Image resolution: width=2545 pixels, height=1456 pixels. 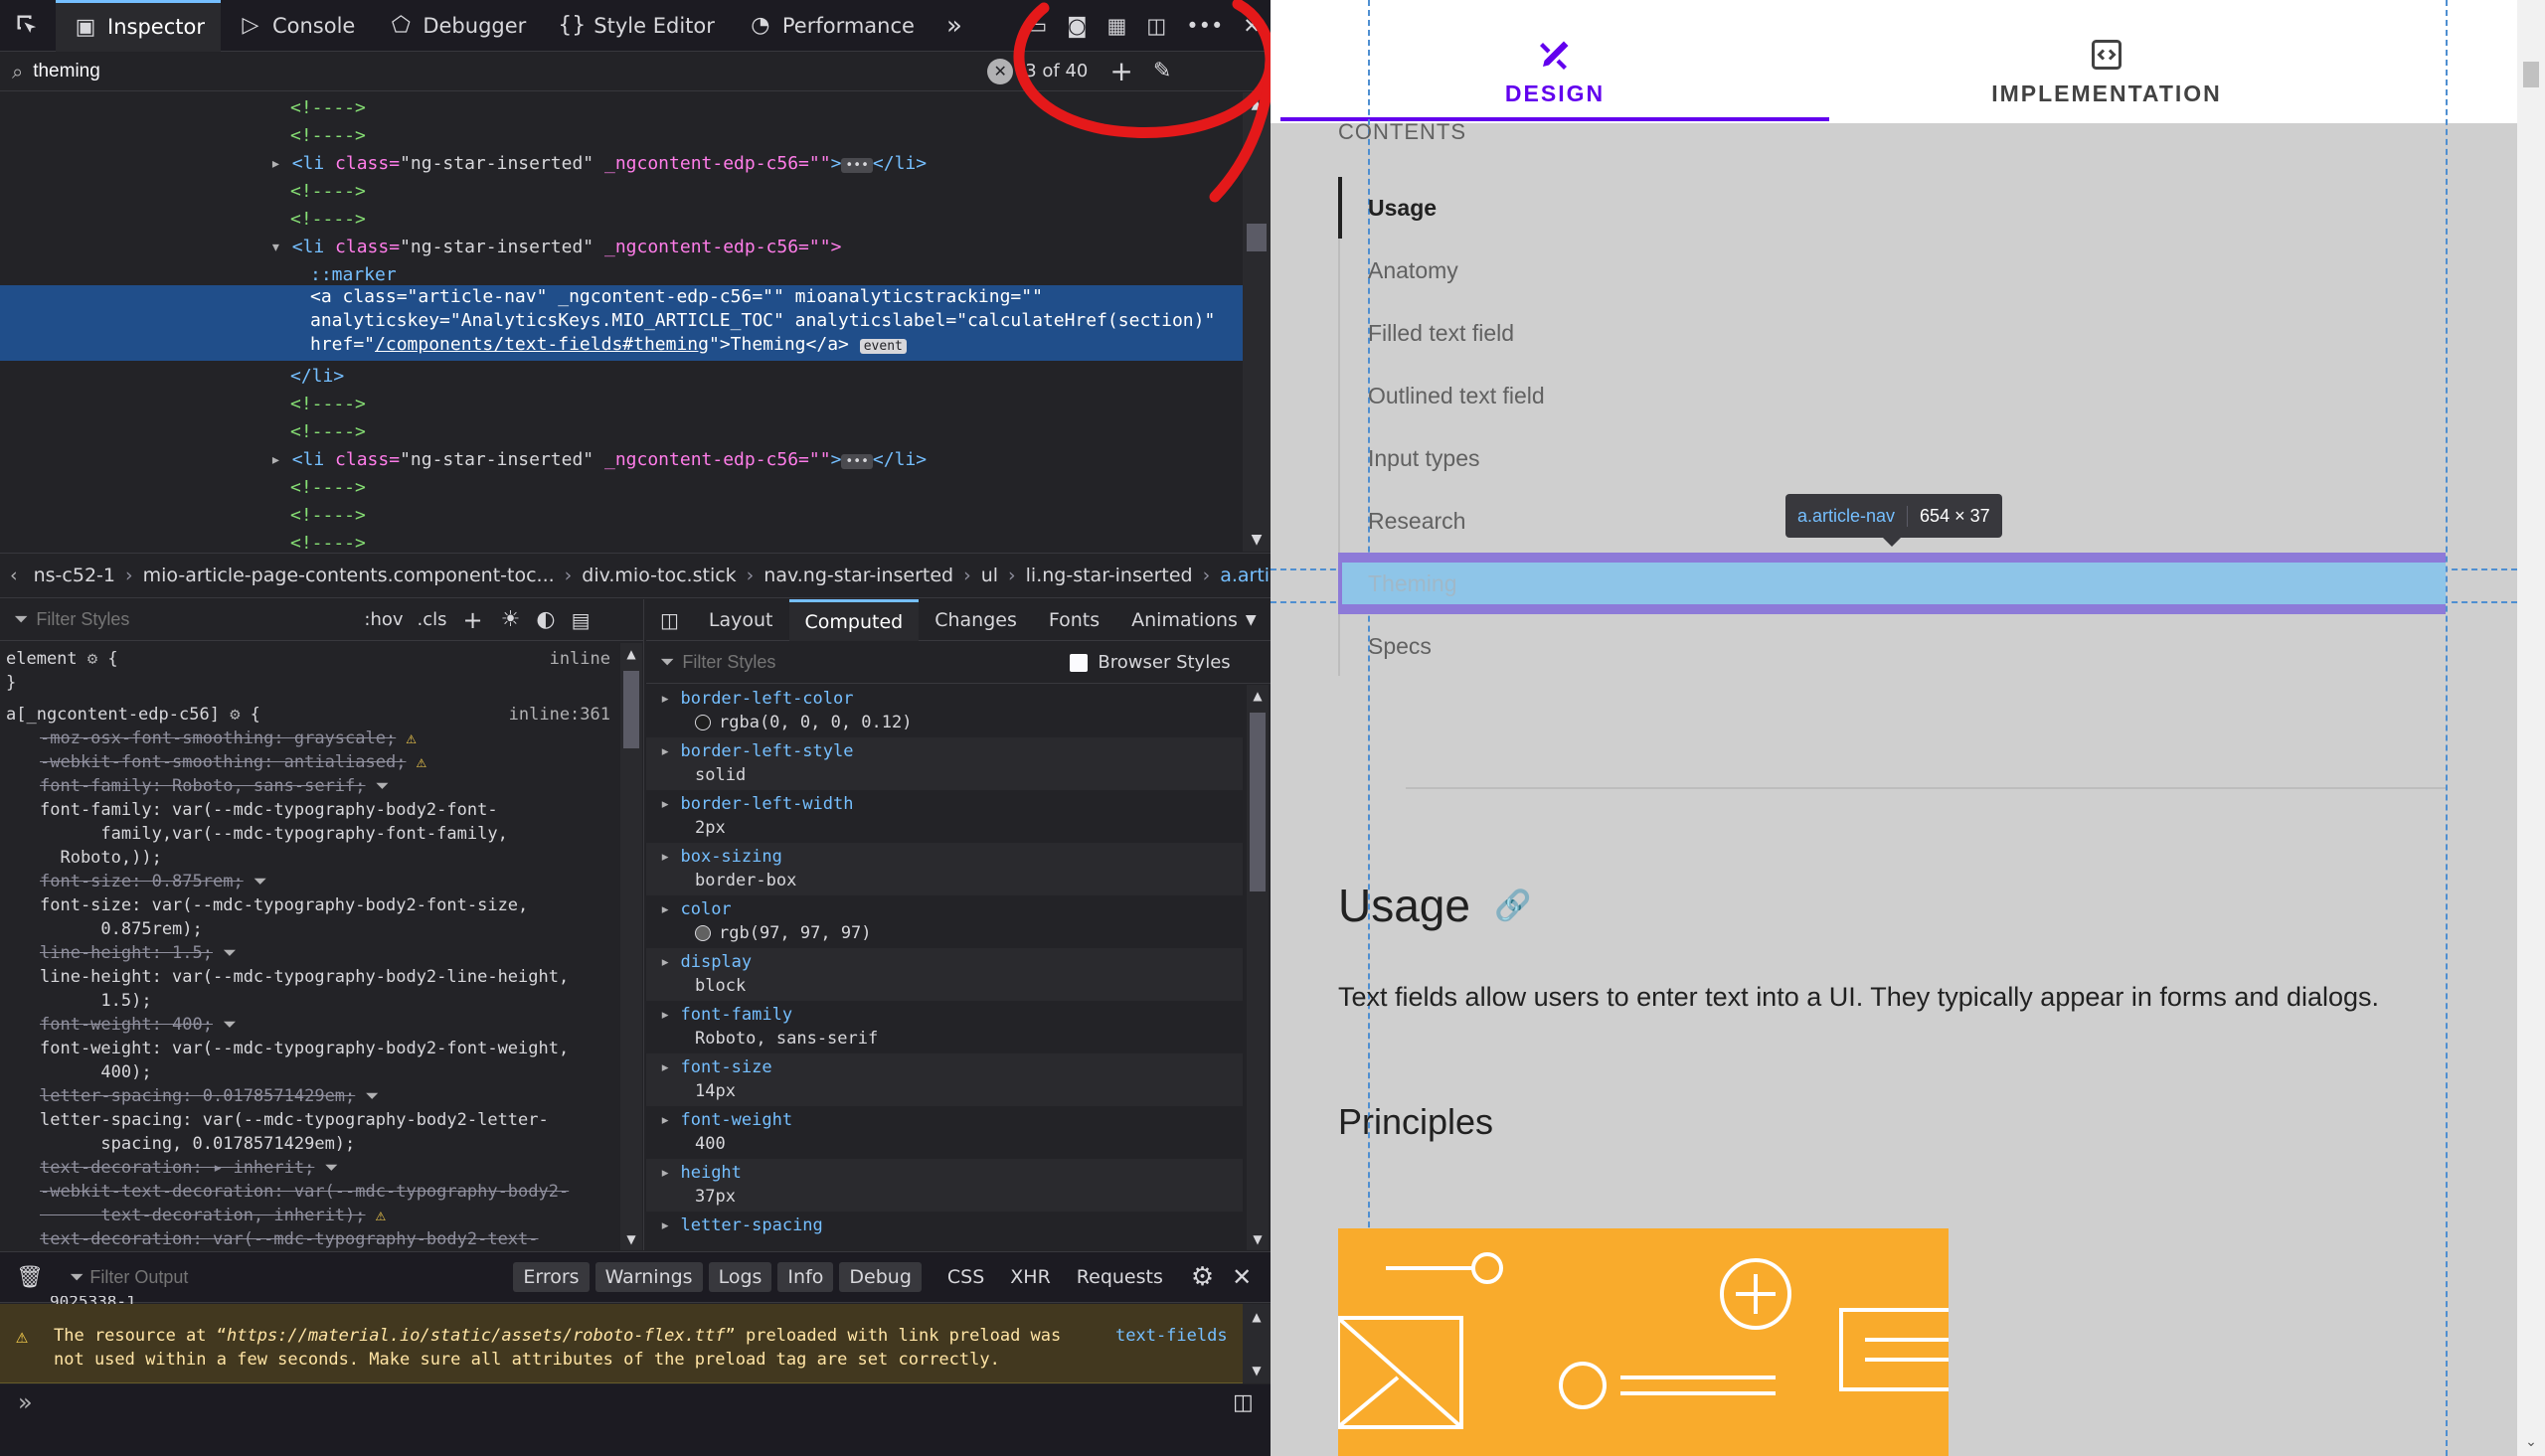 I want to click on css-declaration: text-decoration, inherit); ⚠, so click(x=308, y=1215).